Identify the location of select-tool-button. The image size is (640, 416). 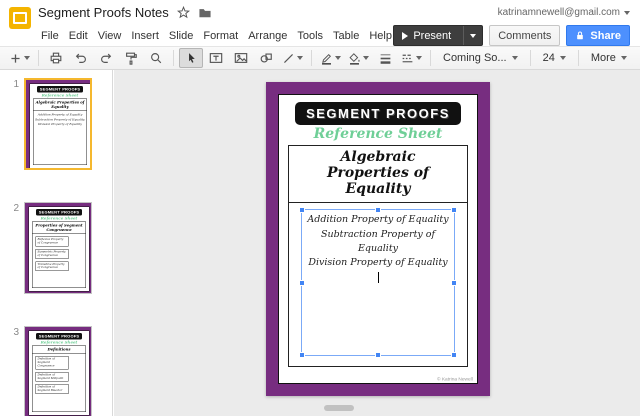
(191, 58).